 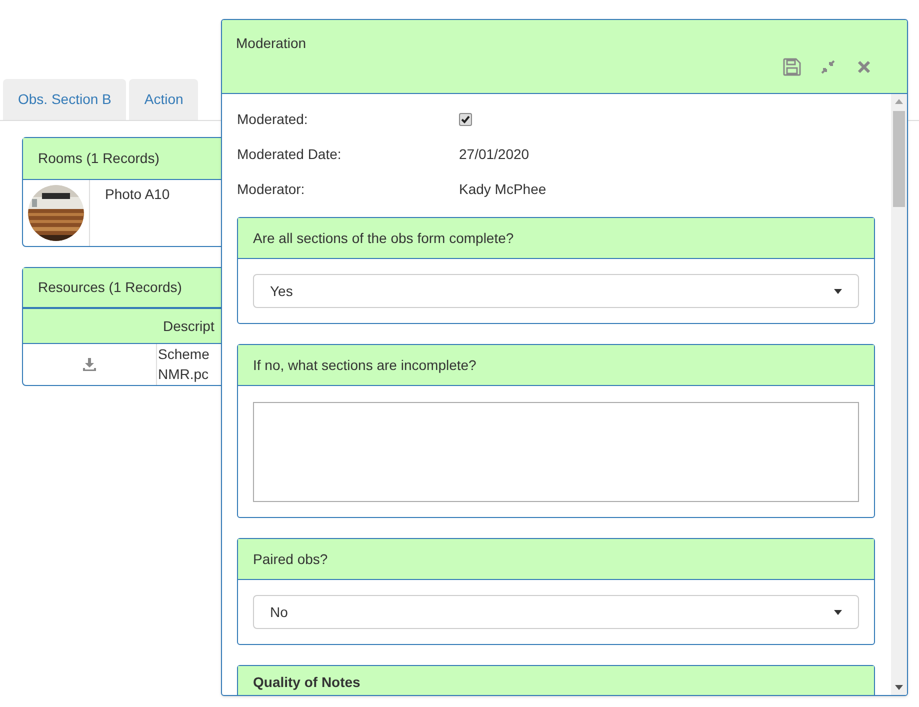 What do you see at coordinates (272, 43) in the screenshot?
I see `dialog-title: Moderation` at bounding box center [272, 43].